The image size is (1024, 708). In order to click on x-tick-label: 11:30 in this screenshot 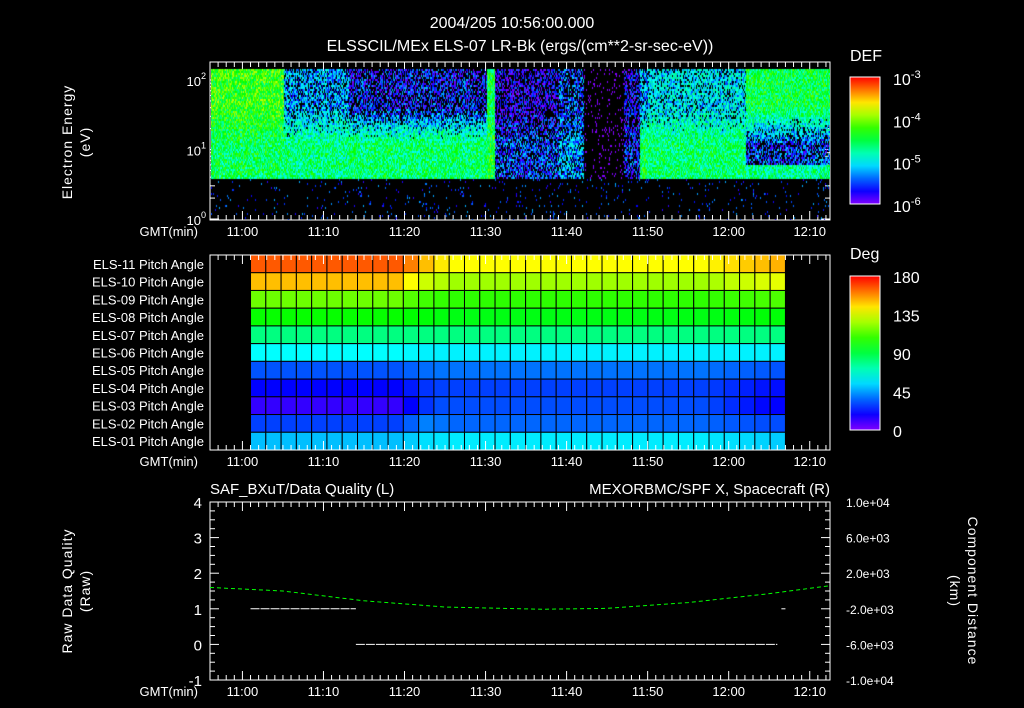, I will do `click(486, 691)`.